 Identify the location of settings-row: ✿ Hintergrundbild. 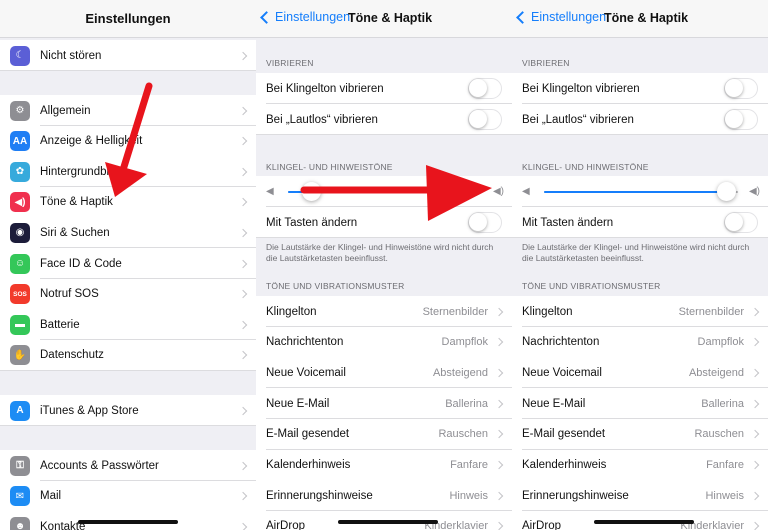
(128, 172).